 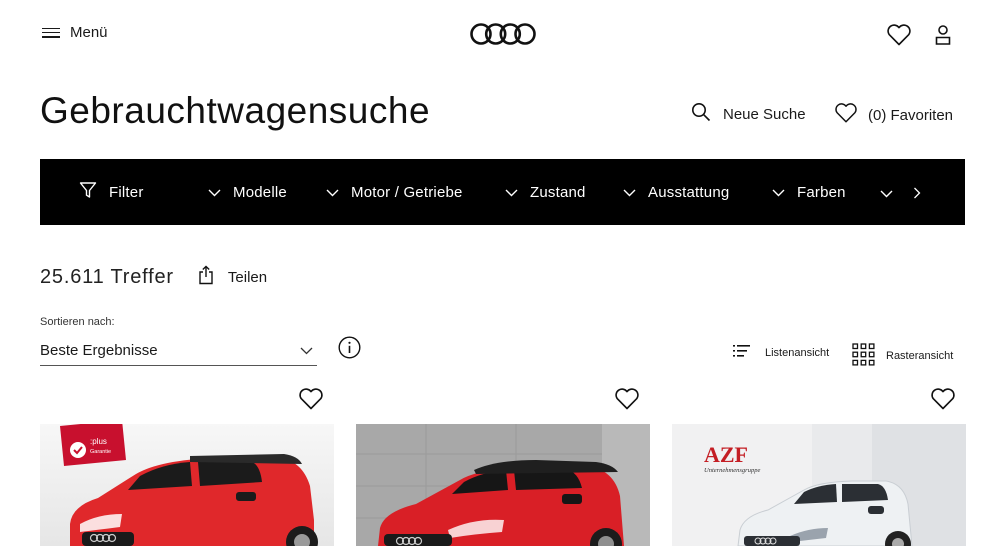 What do you see at coordinates (821, 192) in the screenshot?
I see `filter-farben-label: Farben` at bounding box center [821, 192].